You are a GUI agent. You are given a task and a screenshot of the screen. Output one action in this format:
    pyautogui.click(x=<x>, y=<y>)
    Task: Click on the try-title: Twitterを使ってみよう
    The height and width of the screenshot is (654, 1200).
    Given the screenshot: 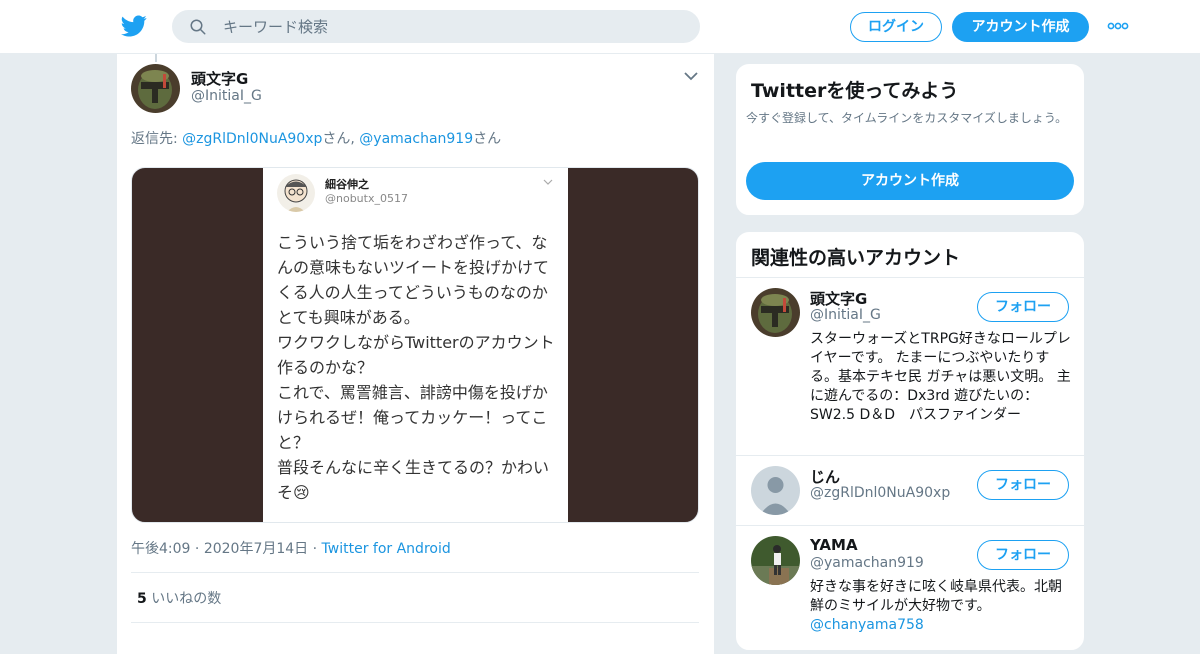 What is the action you would take?
    pyautogui.click(x=855, y=91)
    